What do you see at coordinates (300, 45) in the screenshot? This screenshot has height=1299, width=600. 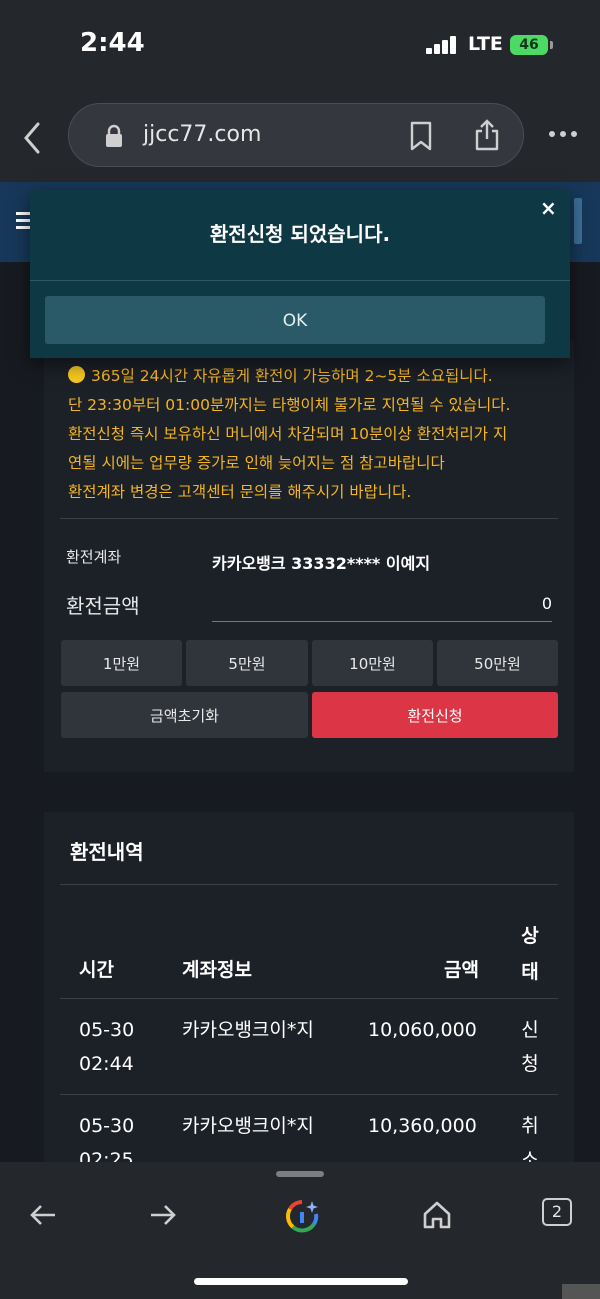 I see `status-bar: 2:44 LTE 46` at bounding box center [300, 45].